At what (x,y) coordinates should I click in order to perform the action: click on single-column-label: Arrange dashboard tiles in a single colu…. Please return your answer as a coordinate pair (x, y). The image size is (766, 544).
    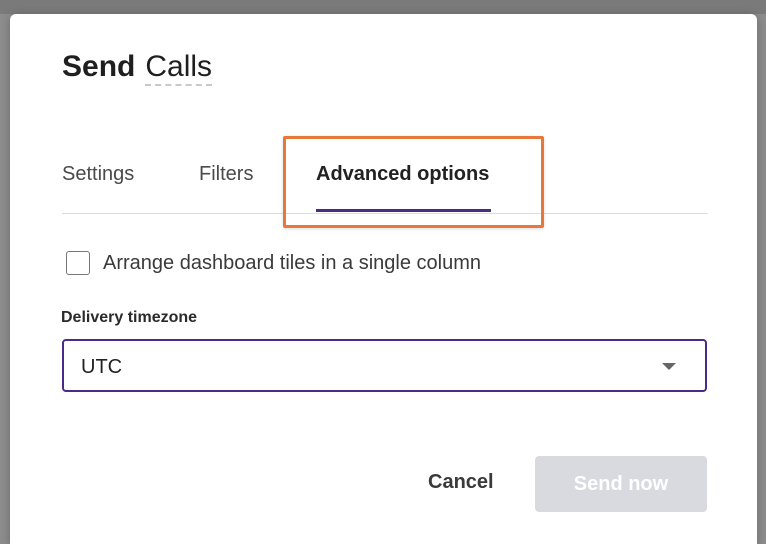
    Looking at the image, I should click on (292, 262).